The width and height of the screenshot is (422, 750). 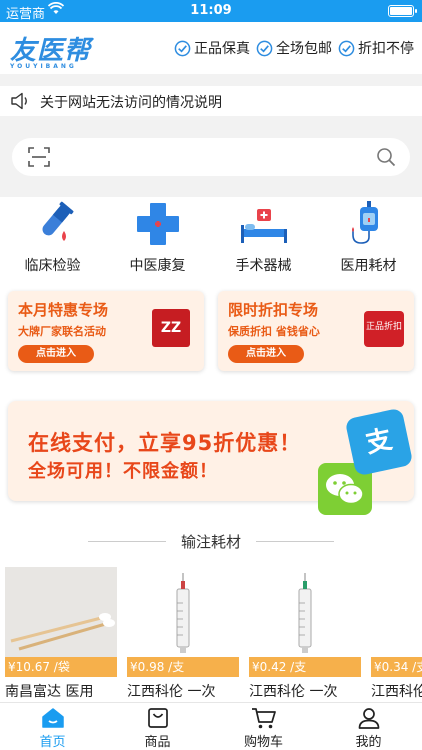 I want to click on iv-bag-icon, so click(x=368, y=222).